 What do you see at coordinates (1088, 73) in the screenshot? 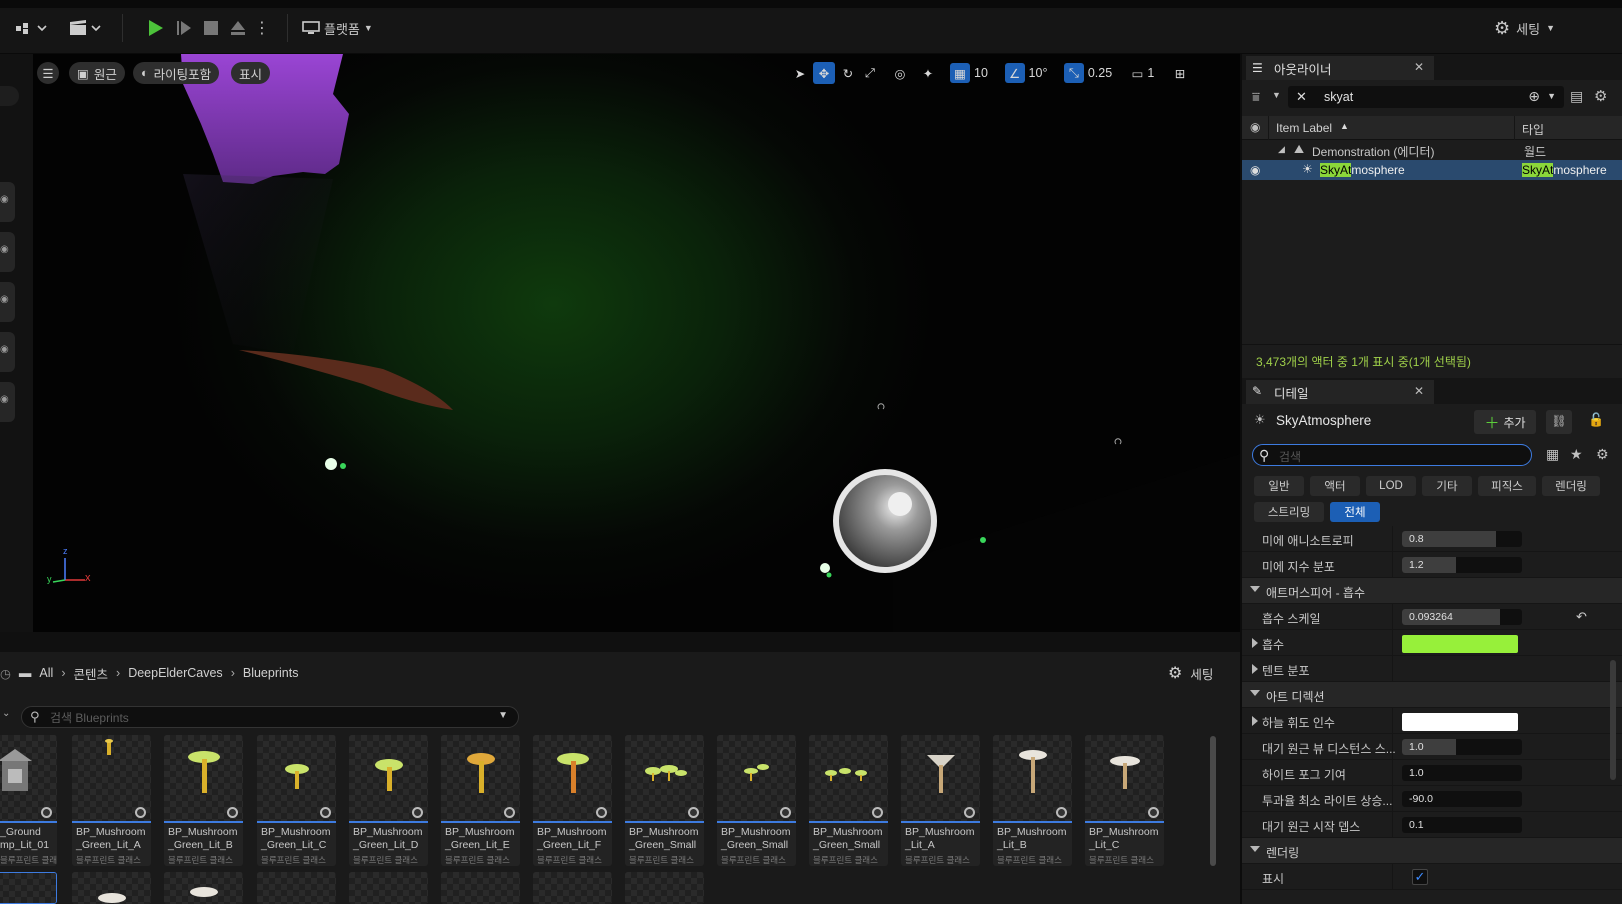
I see `scale-snap-toggle: ⤡ 0.25` at bounding box center [1088, 73].